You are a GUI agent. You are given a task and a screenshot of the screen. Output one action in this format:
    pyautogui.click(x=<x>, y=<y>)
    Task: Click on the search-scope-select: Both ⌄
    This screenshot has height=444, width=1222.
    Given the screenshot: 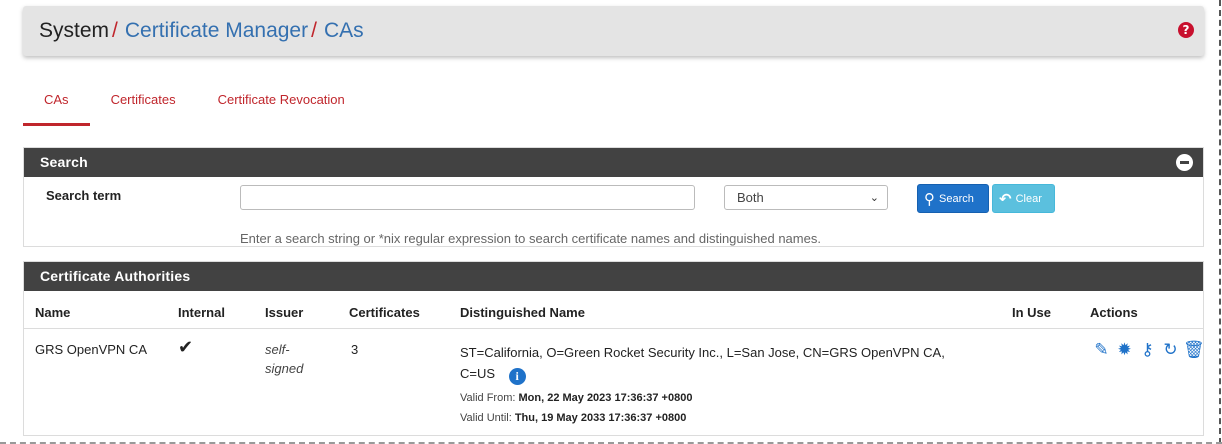 What is the action you would take?
    pyautogui.click(x=806, y=197)
    